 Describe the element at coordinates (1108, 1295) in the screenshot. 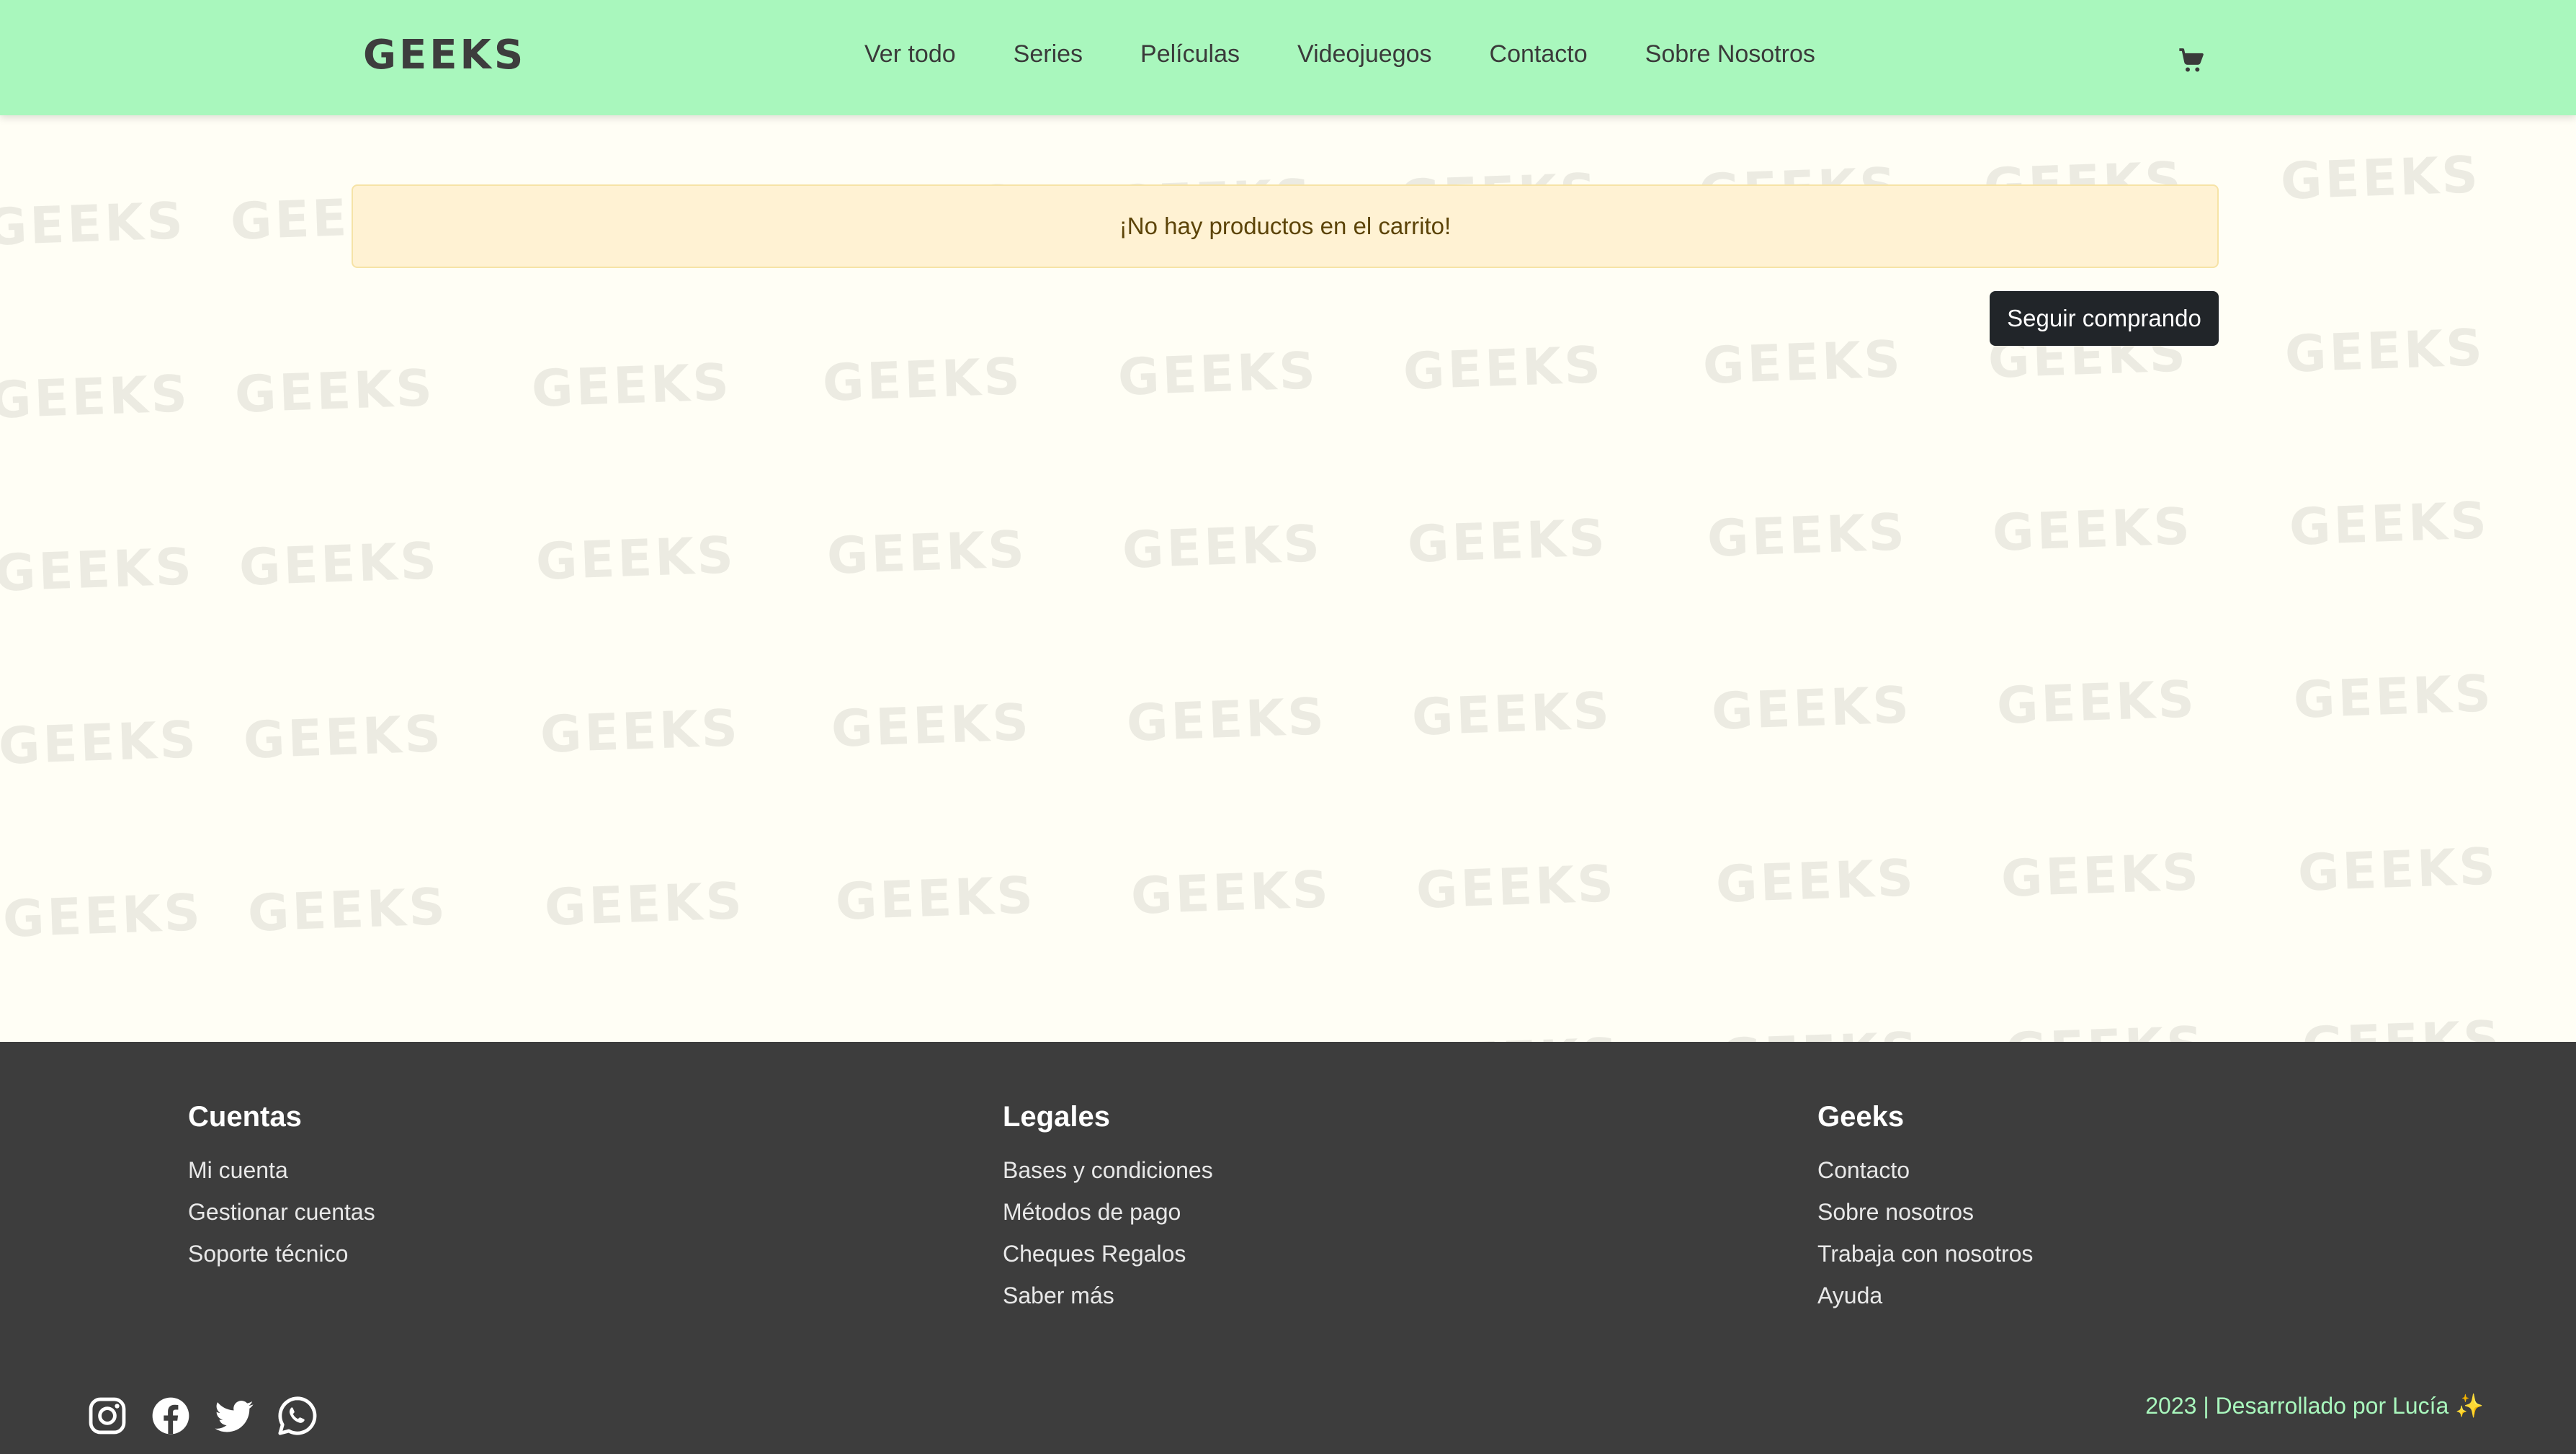

I see `footer-link: Saber más` at that location.